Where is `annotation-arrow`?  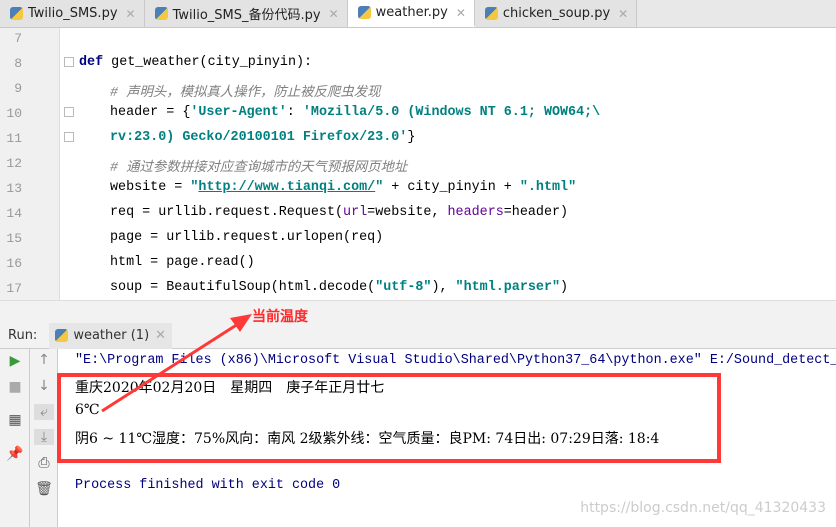 annotation-arrow is located at coordinates (176, 363).